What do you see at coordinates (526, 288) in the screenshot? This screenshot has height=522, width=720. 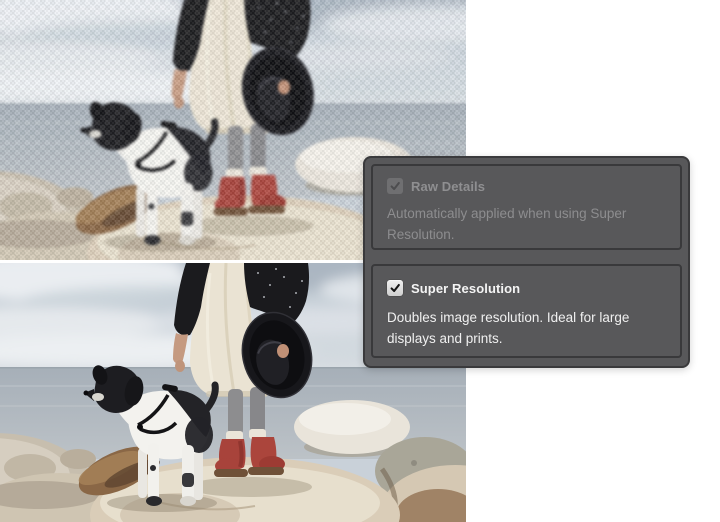 I see `super-resolution-header: Super Resolution` at bounding box center [526, 288].